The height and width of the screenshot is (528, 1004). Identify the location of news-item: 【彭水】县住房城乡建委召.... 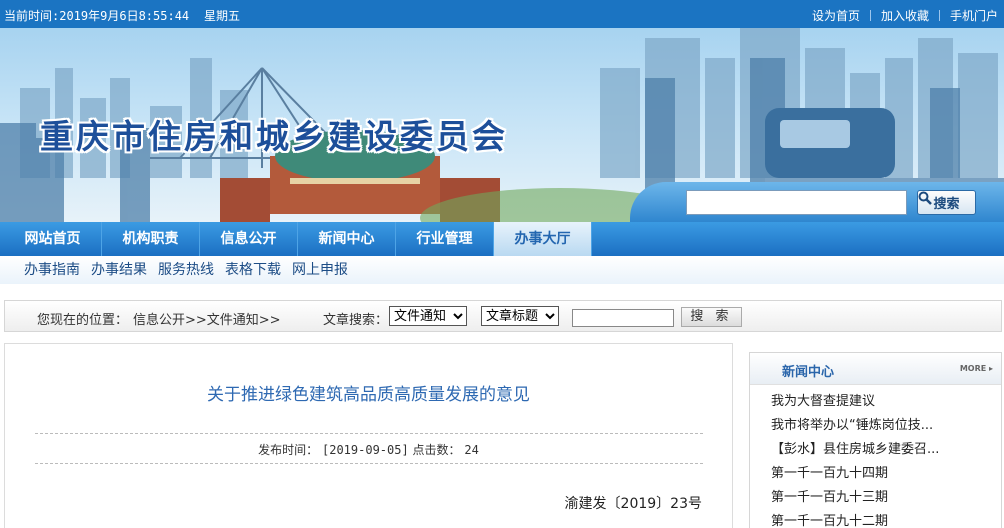
(886, 450).